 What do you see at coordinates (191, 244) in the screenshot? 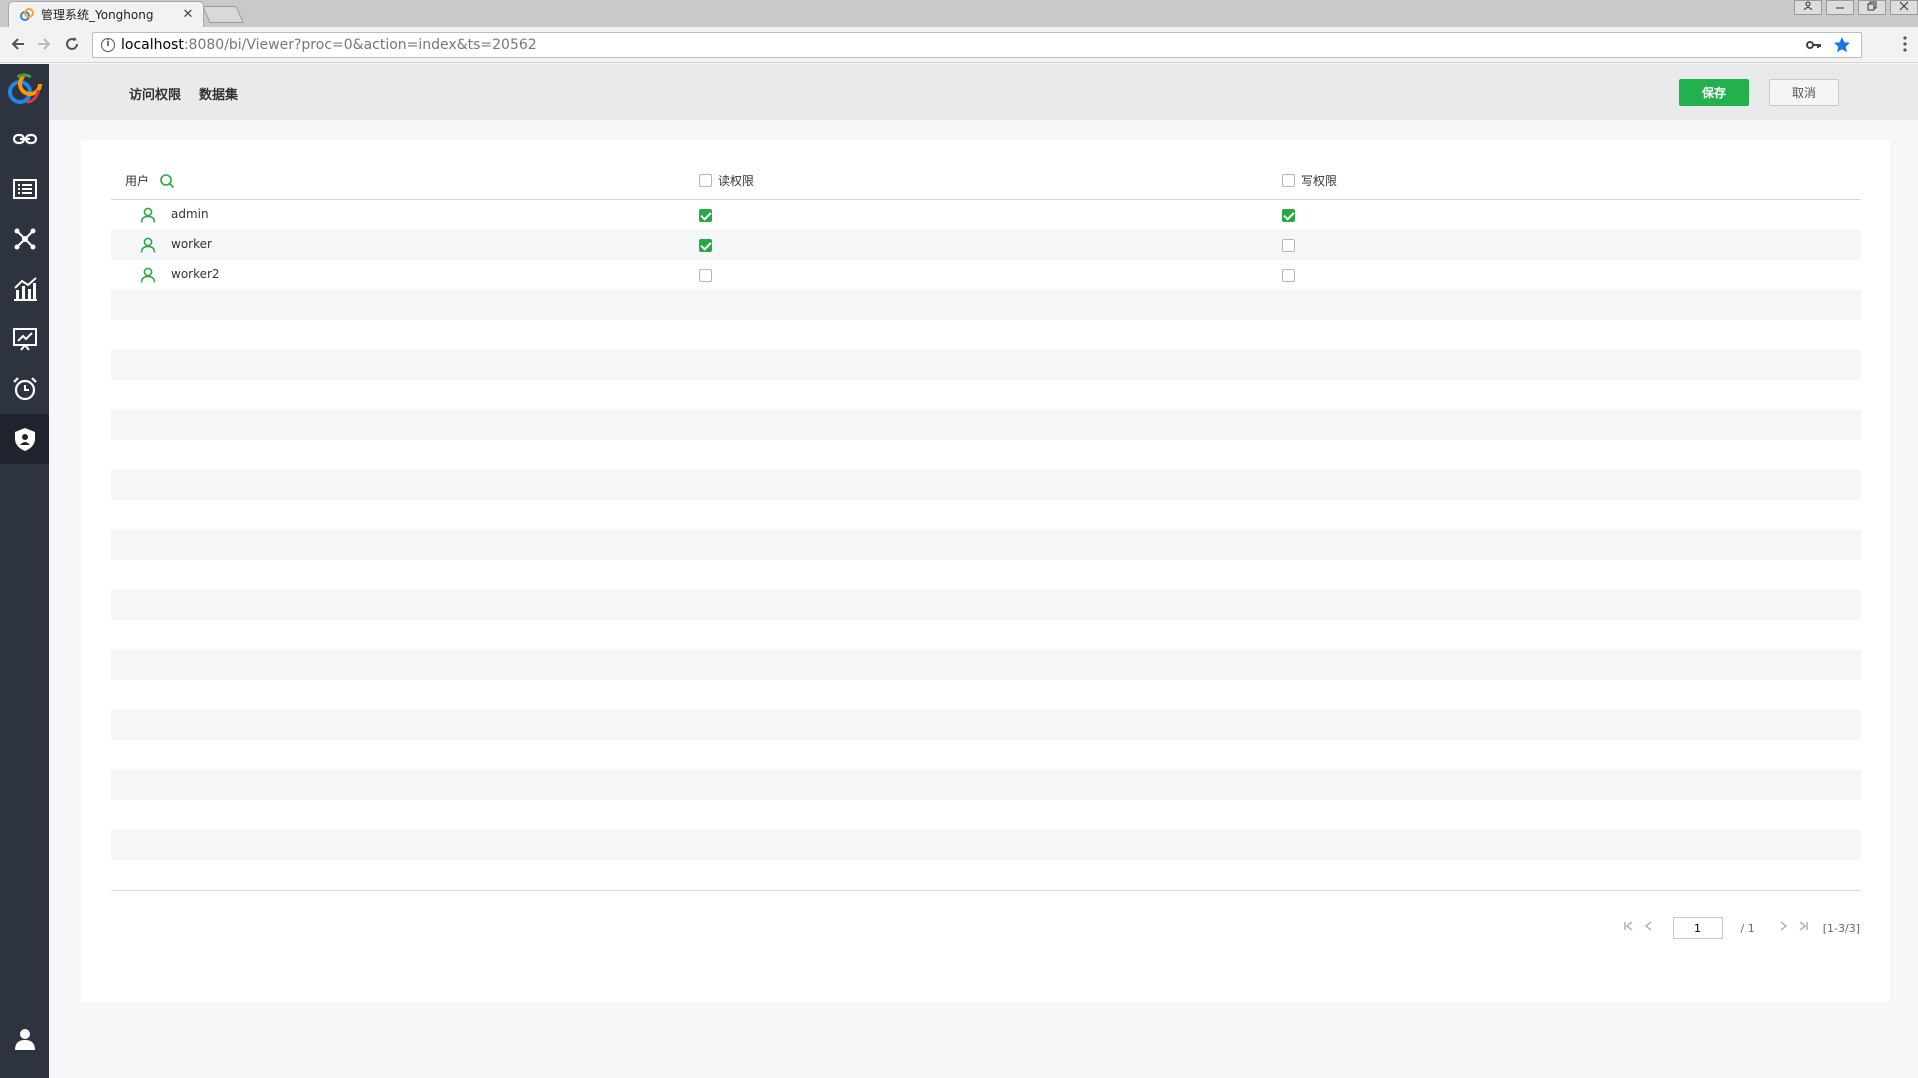
I see `user-name: worker` at bounding box center [191, 244].